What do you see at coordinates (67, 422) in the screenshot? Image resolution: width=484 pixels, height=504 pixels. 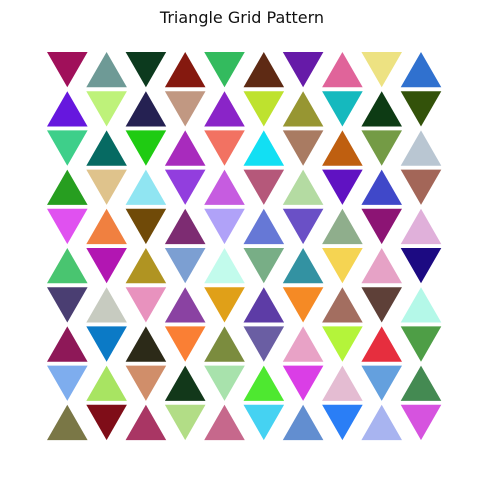 I see `triangle-r9-c0` at bounding box center [67, 422].